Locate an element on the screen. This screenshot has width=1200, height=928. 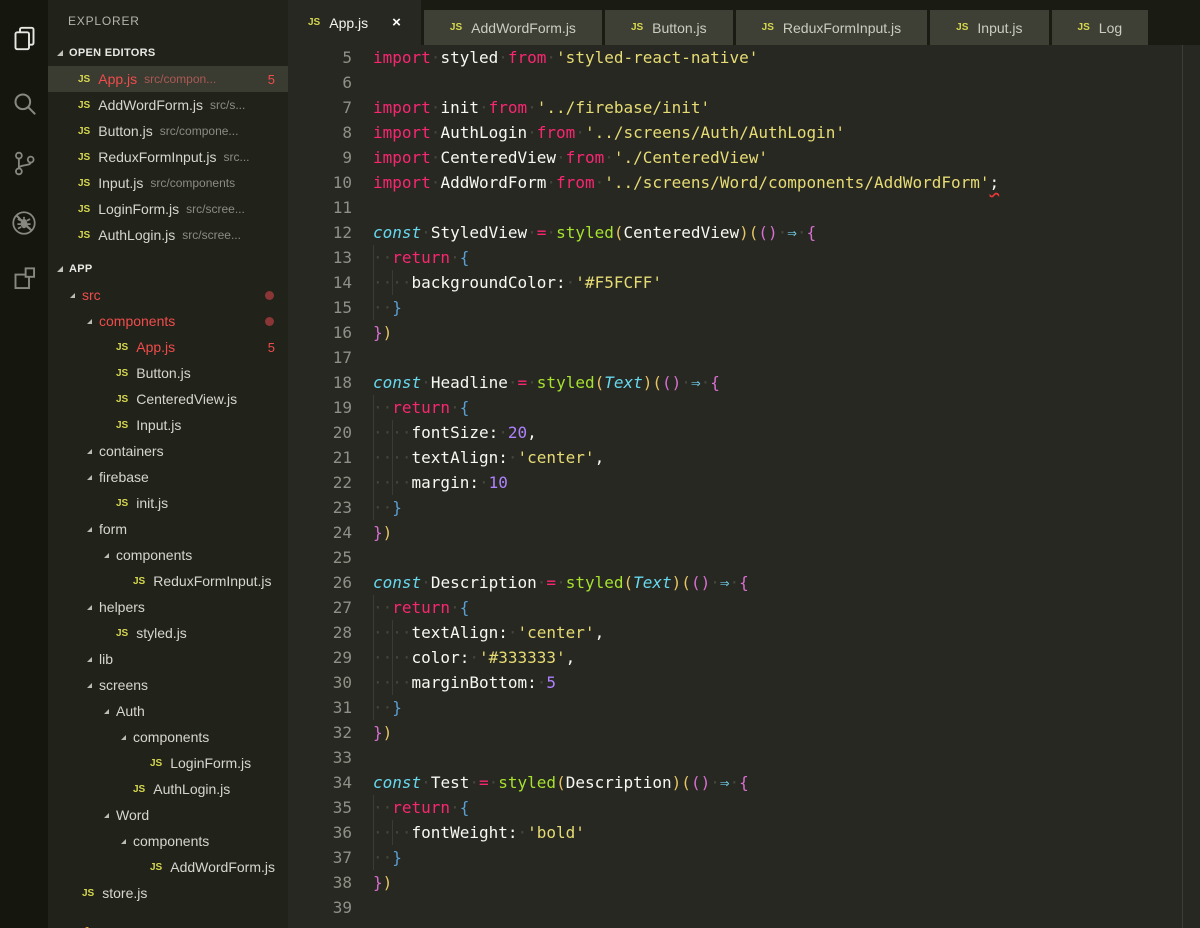
code-line: 7 import·init·from·'../firebase/init' is located at coordinates (744, 107).